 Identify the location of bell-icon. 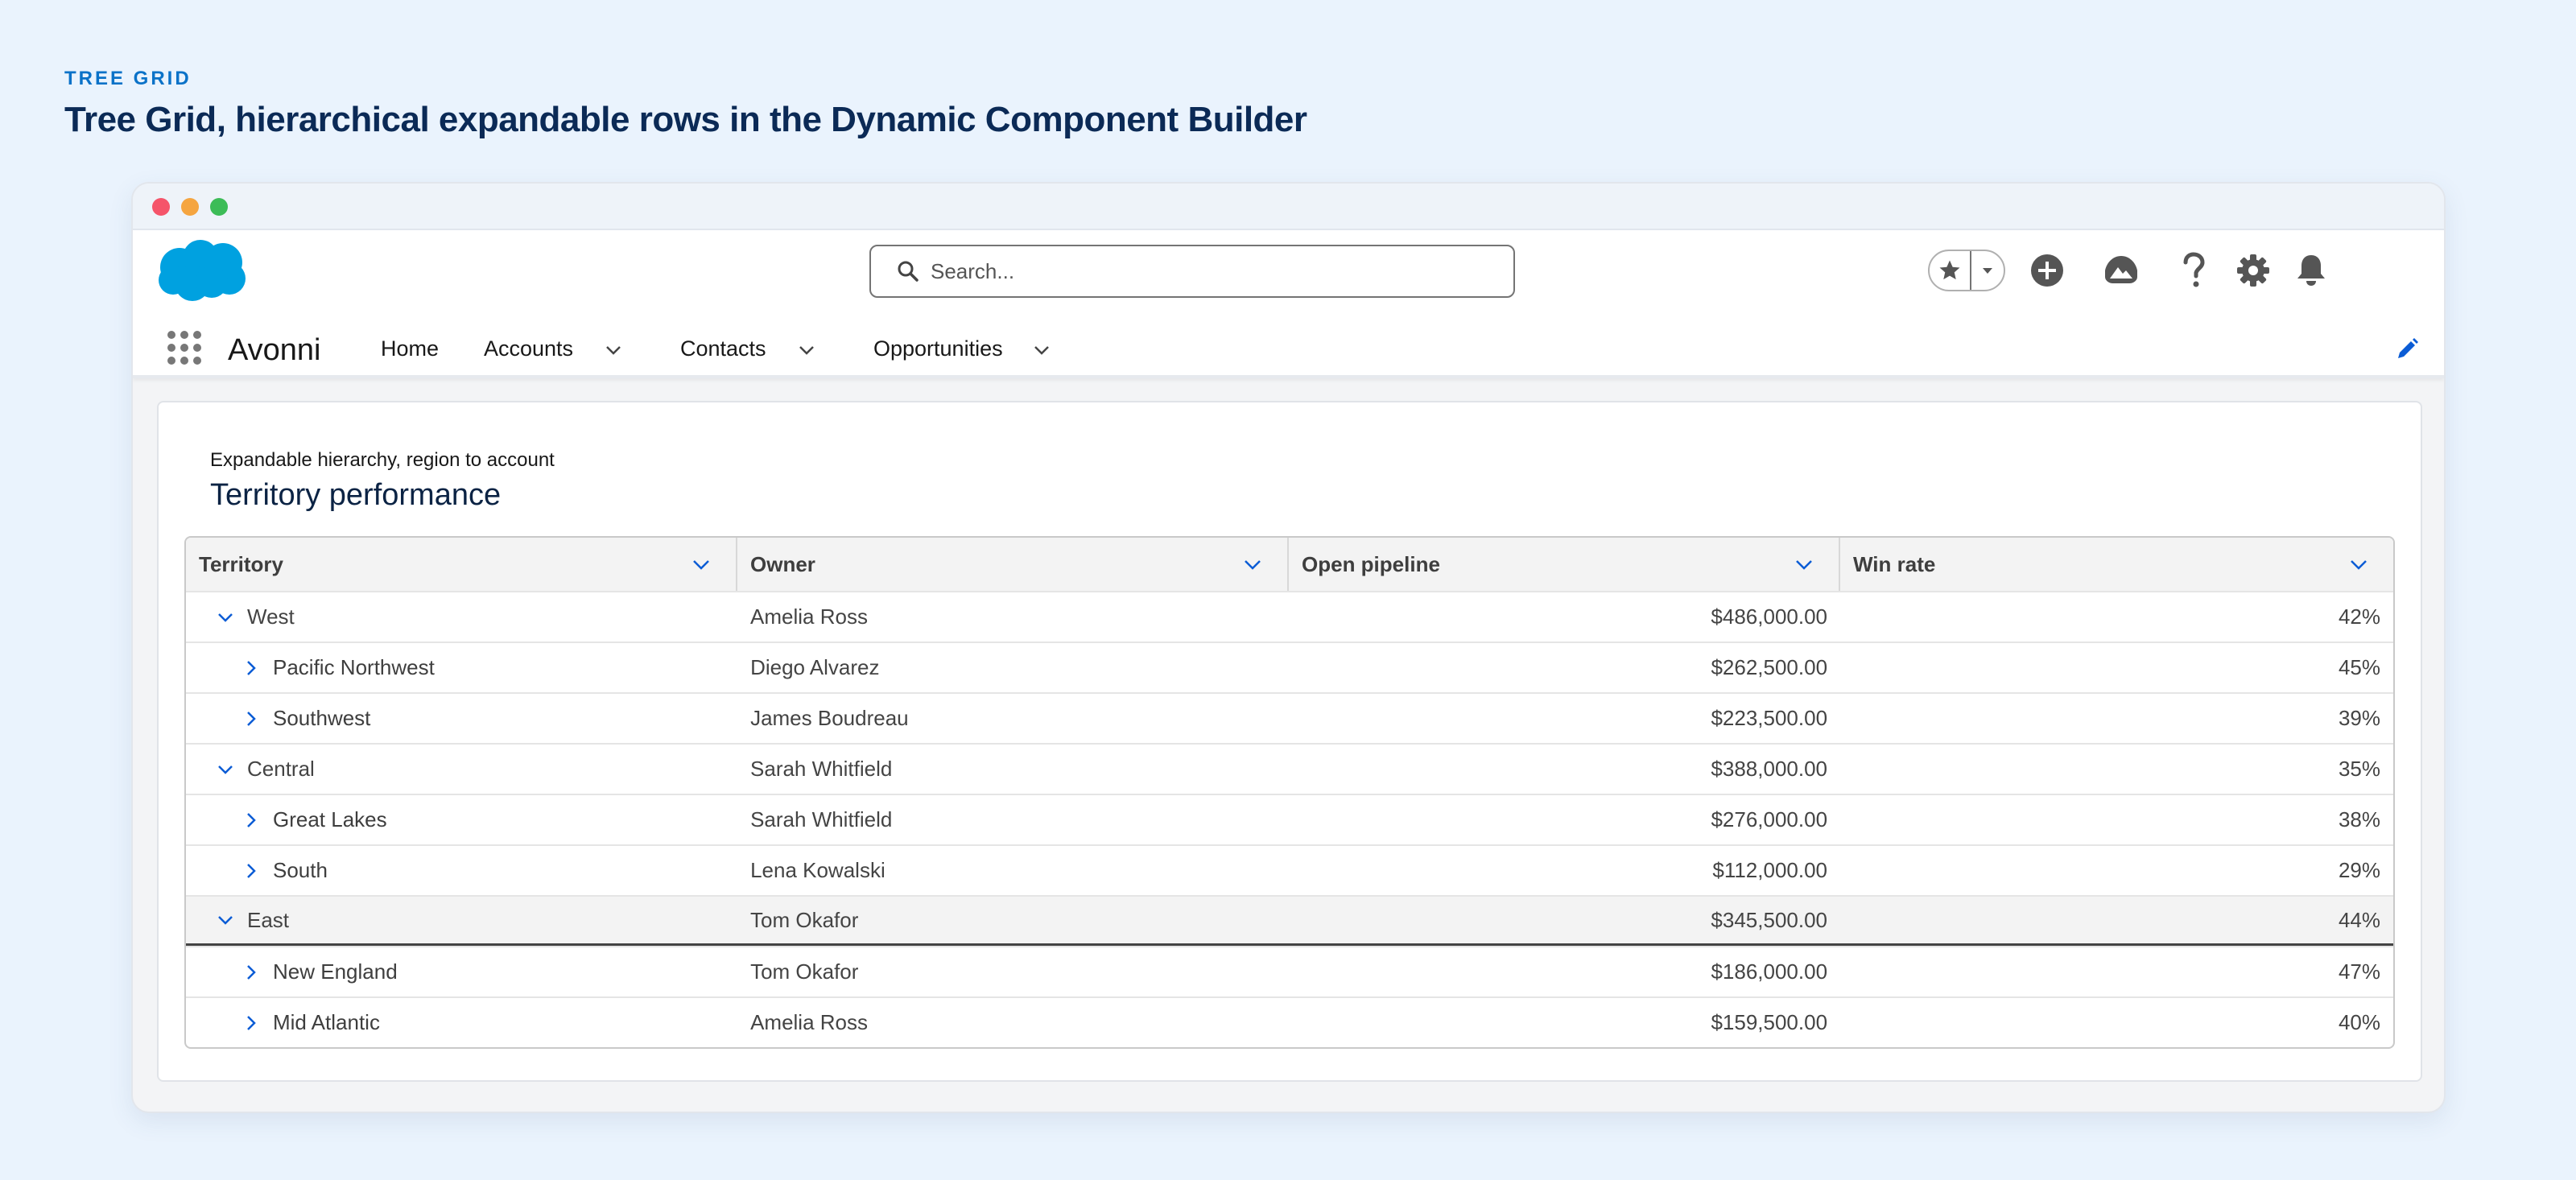
(2311, 270).